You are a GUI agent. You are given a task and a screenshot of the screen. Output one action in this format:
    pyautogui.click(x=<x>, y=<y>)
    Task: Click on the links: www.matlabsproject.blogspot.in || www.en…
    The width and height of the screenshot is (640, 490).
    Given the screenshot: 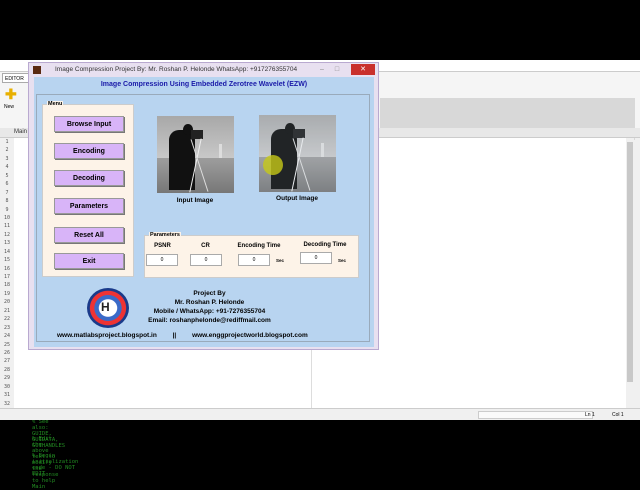 What is the action you would take?
    pyautogui.click(x=182, y=335)
    